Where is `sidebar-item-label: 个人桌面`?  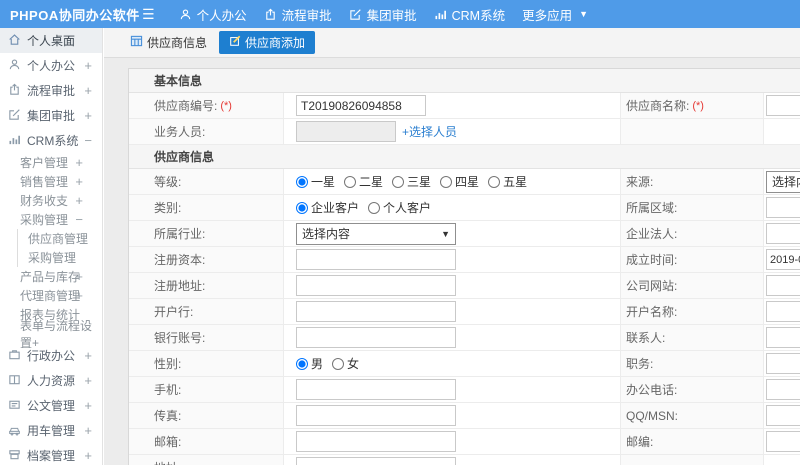
sidebar-item-label: 个人桌面 is located at coordinates (51, 41).